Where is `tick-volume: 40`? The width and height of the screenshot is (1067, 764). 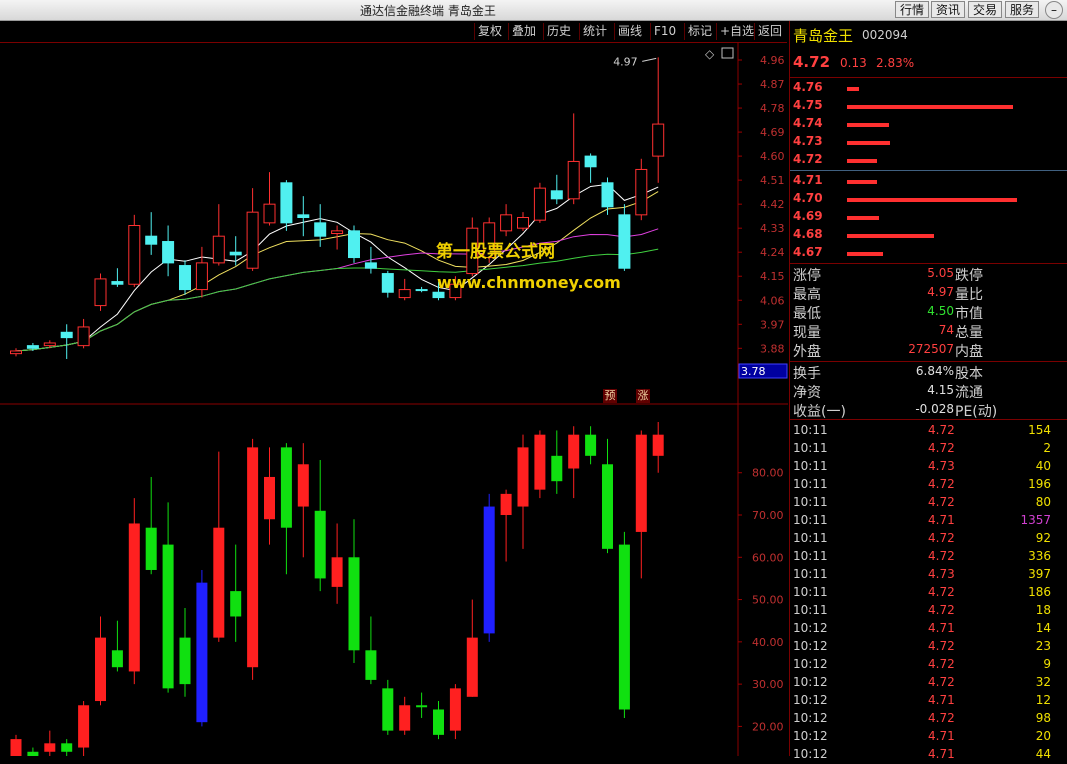
tick-volume: 40 is located at coordinates (1043, 466).